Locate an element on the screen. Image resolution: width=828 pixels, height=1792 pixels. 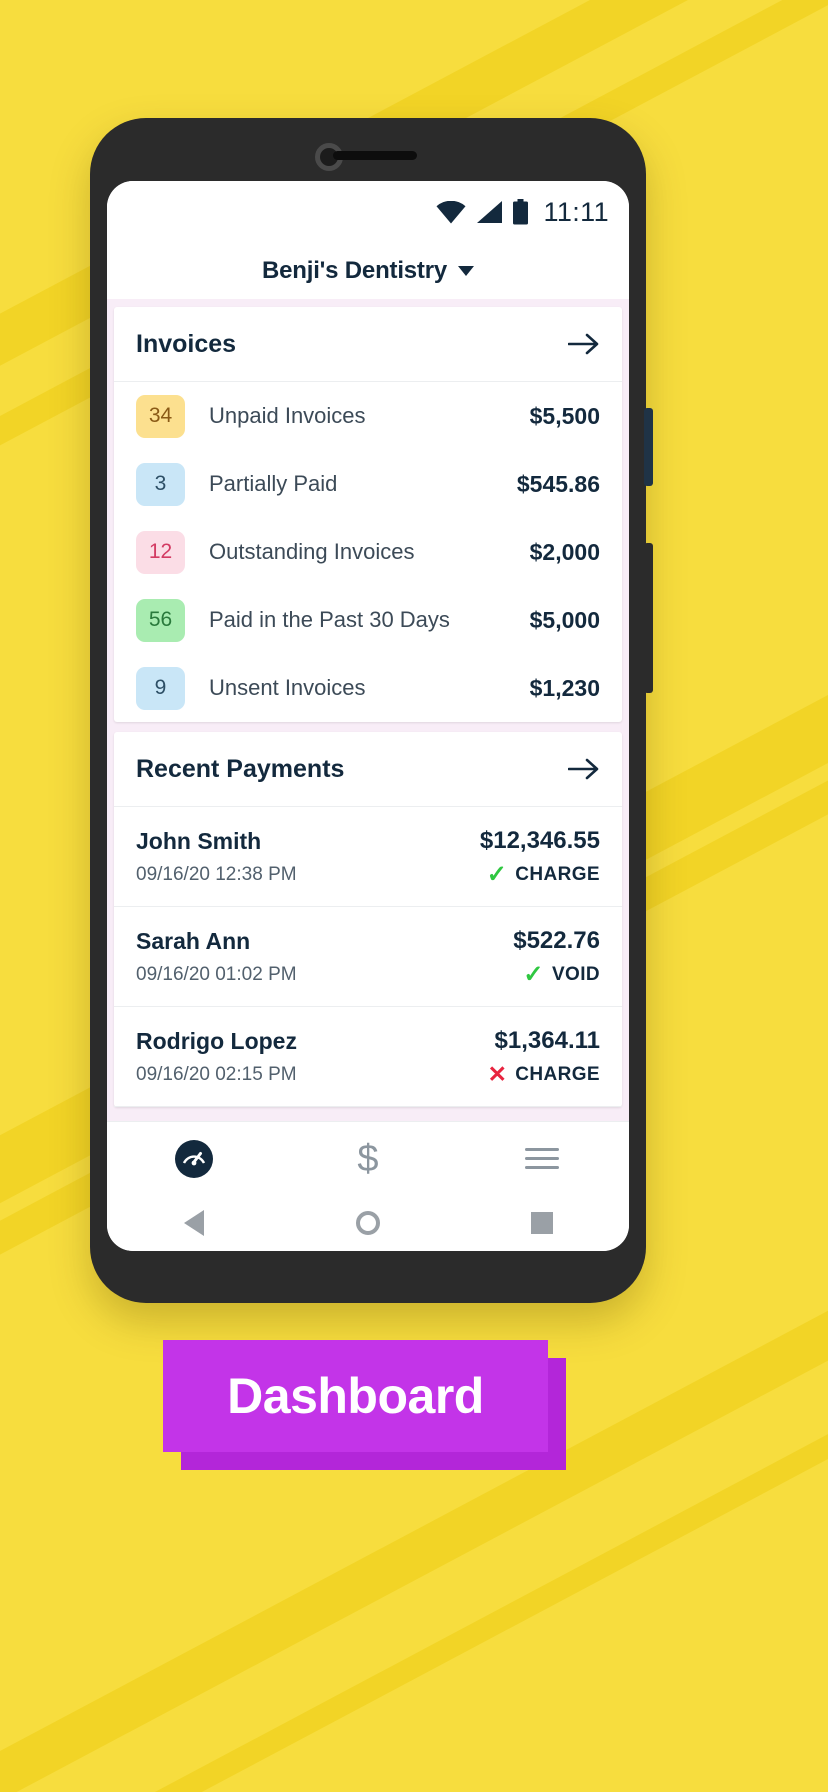
android-recents-button is located at coordinates (542, 1223).